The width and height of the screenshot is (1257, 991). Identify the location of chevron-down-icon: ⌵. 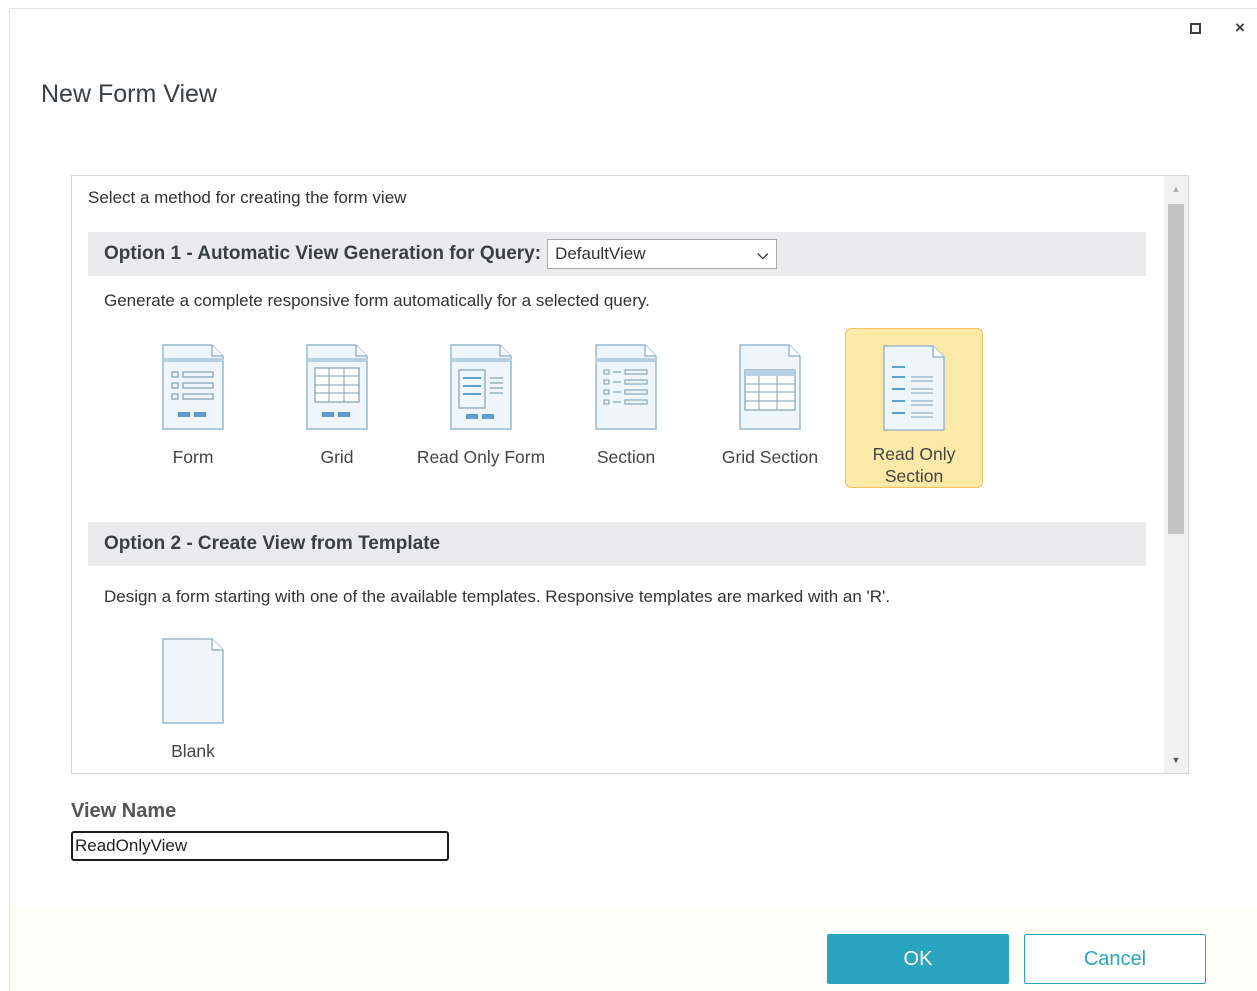
(763, 253).